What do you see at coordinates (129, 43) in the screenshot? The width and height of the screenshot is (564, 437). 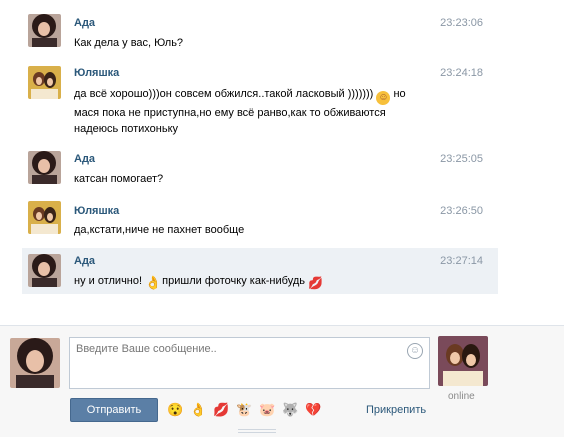 I see `message-text: Как дела у вас, Юль?` at bounding box center [129, 43].